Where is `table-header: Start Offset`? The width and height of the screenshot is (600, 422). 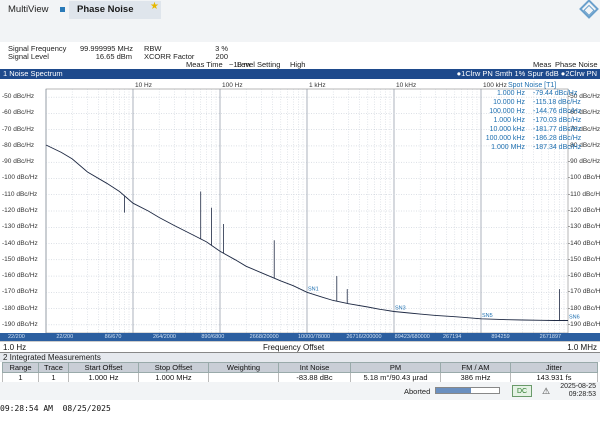
table-header: Start Offset is located at coordinates (103, 367).